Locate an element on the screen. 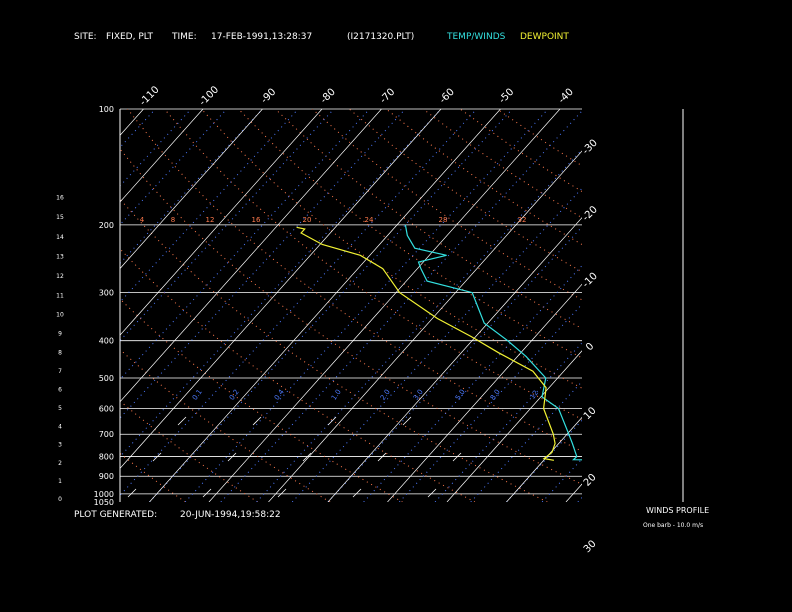 This screenshot has height=612, width=792. height-tick-label: 12 is located at coordinates (60, 276).